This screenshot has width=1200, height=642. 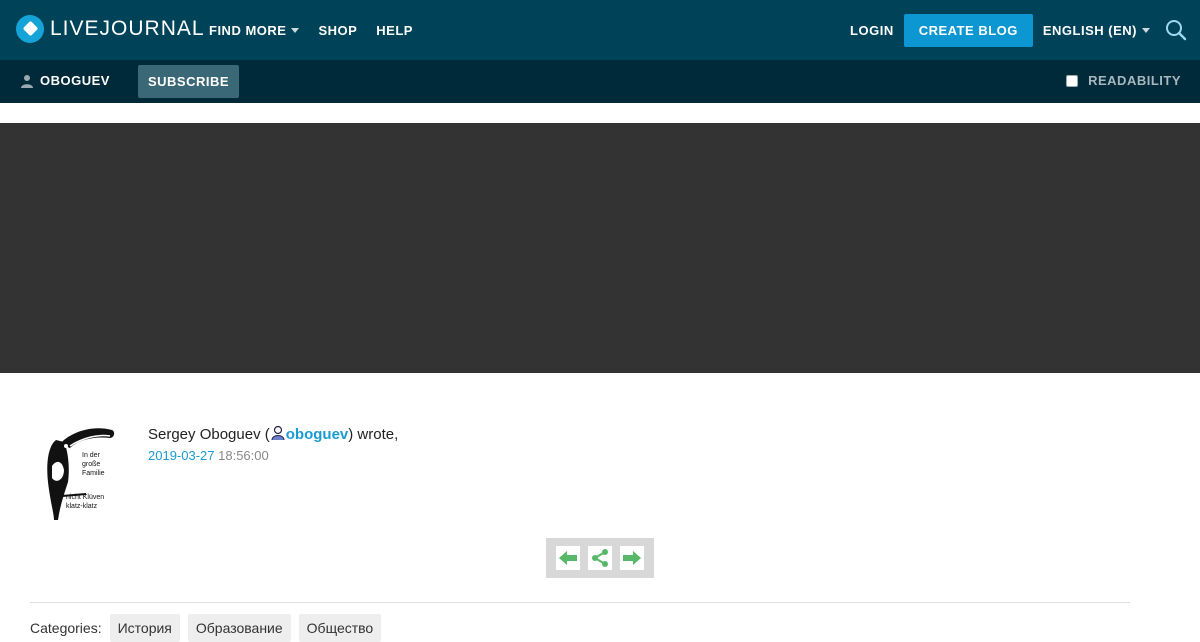 What do you see at coordinates (968, 30) in the screenshot?
I see `create-blog-button: CREATE BLOG` at bounding box center [968, 30].